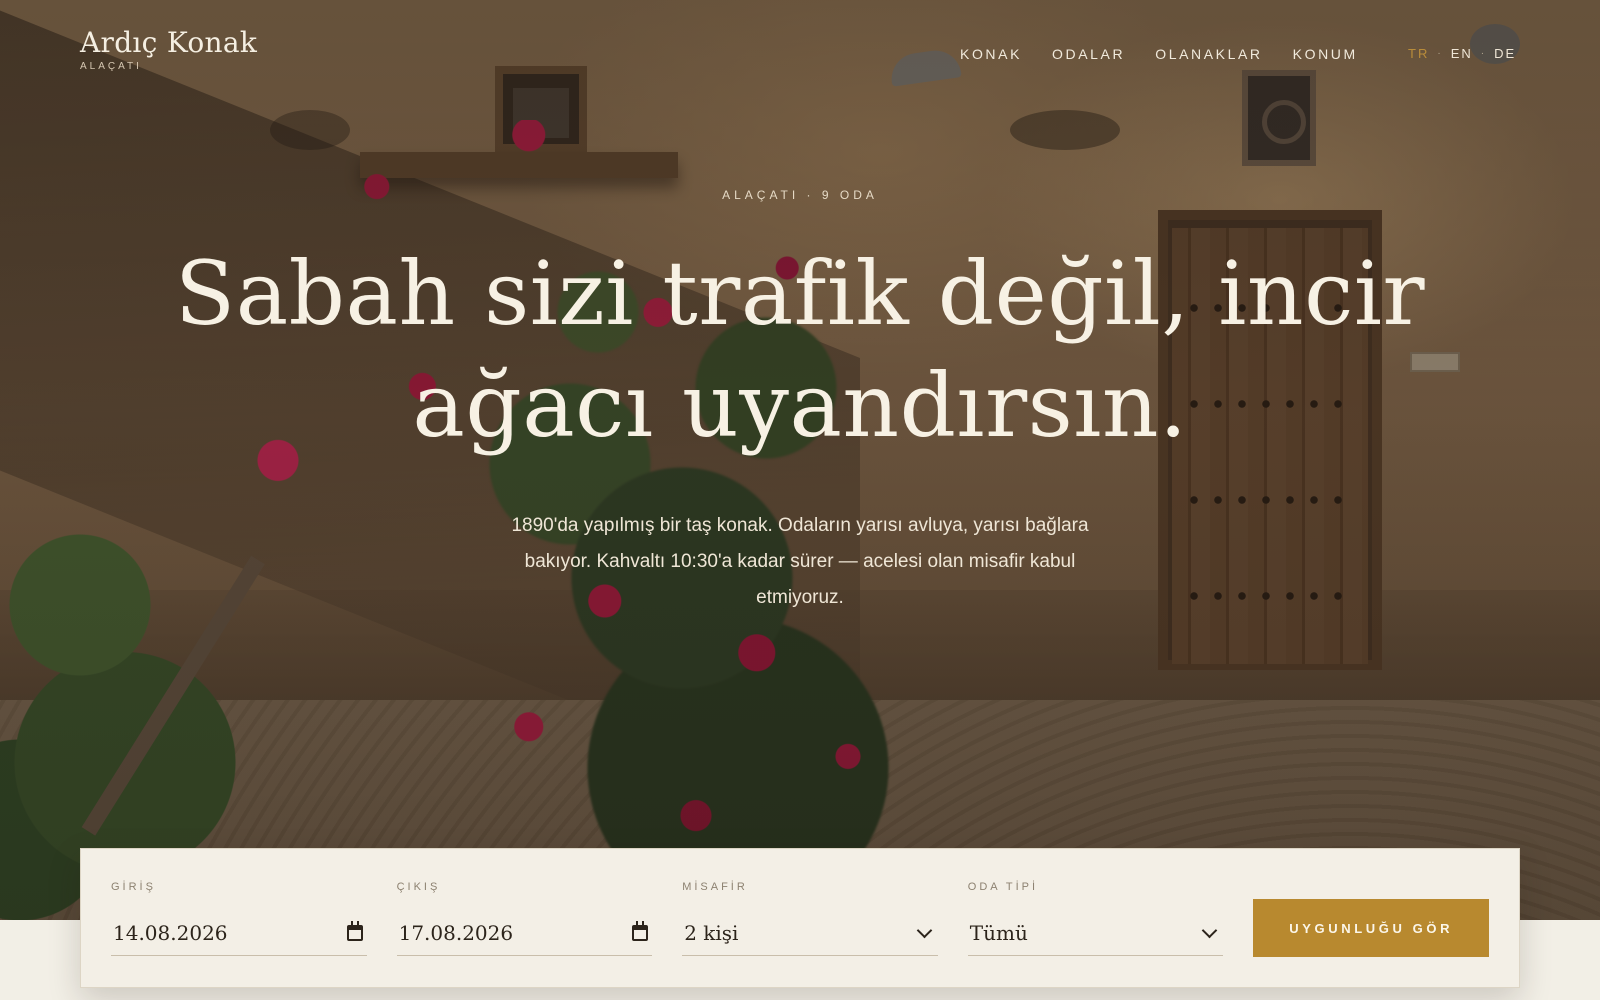  What do you see at coordinates (1371, 928) in the screenshot?
I see `check-availability-button: UYGUNLUĞU GÖR` at bounding box center [1371, 928].